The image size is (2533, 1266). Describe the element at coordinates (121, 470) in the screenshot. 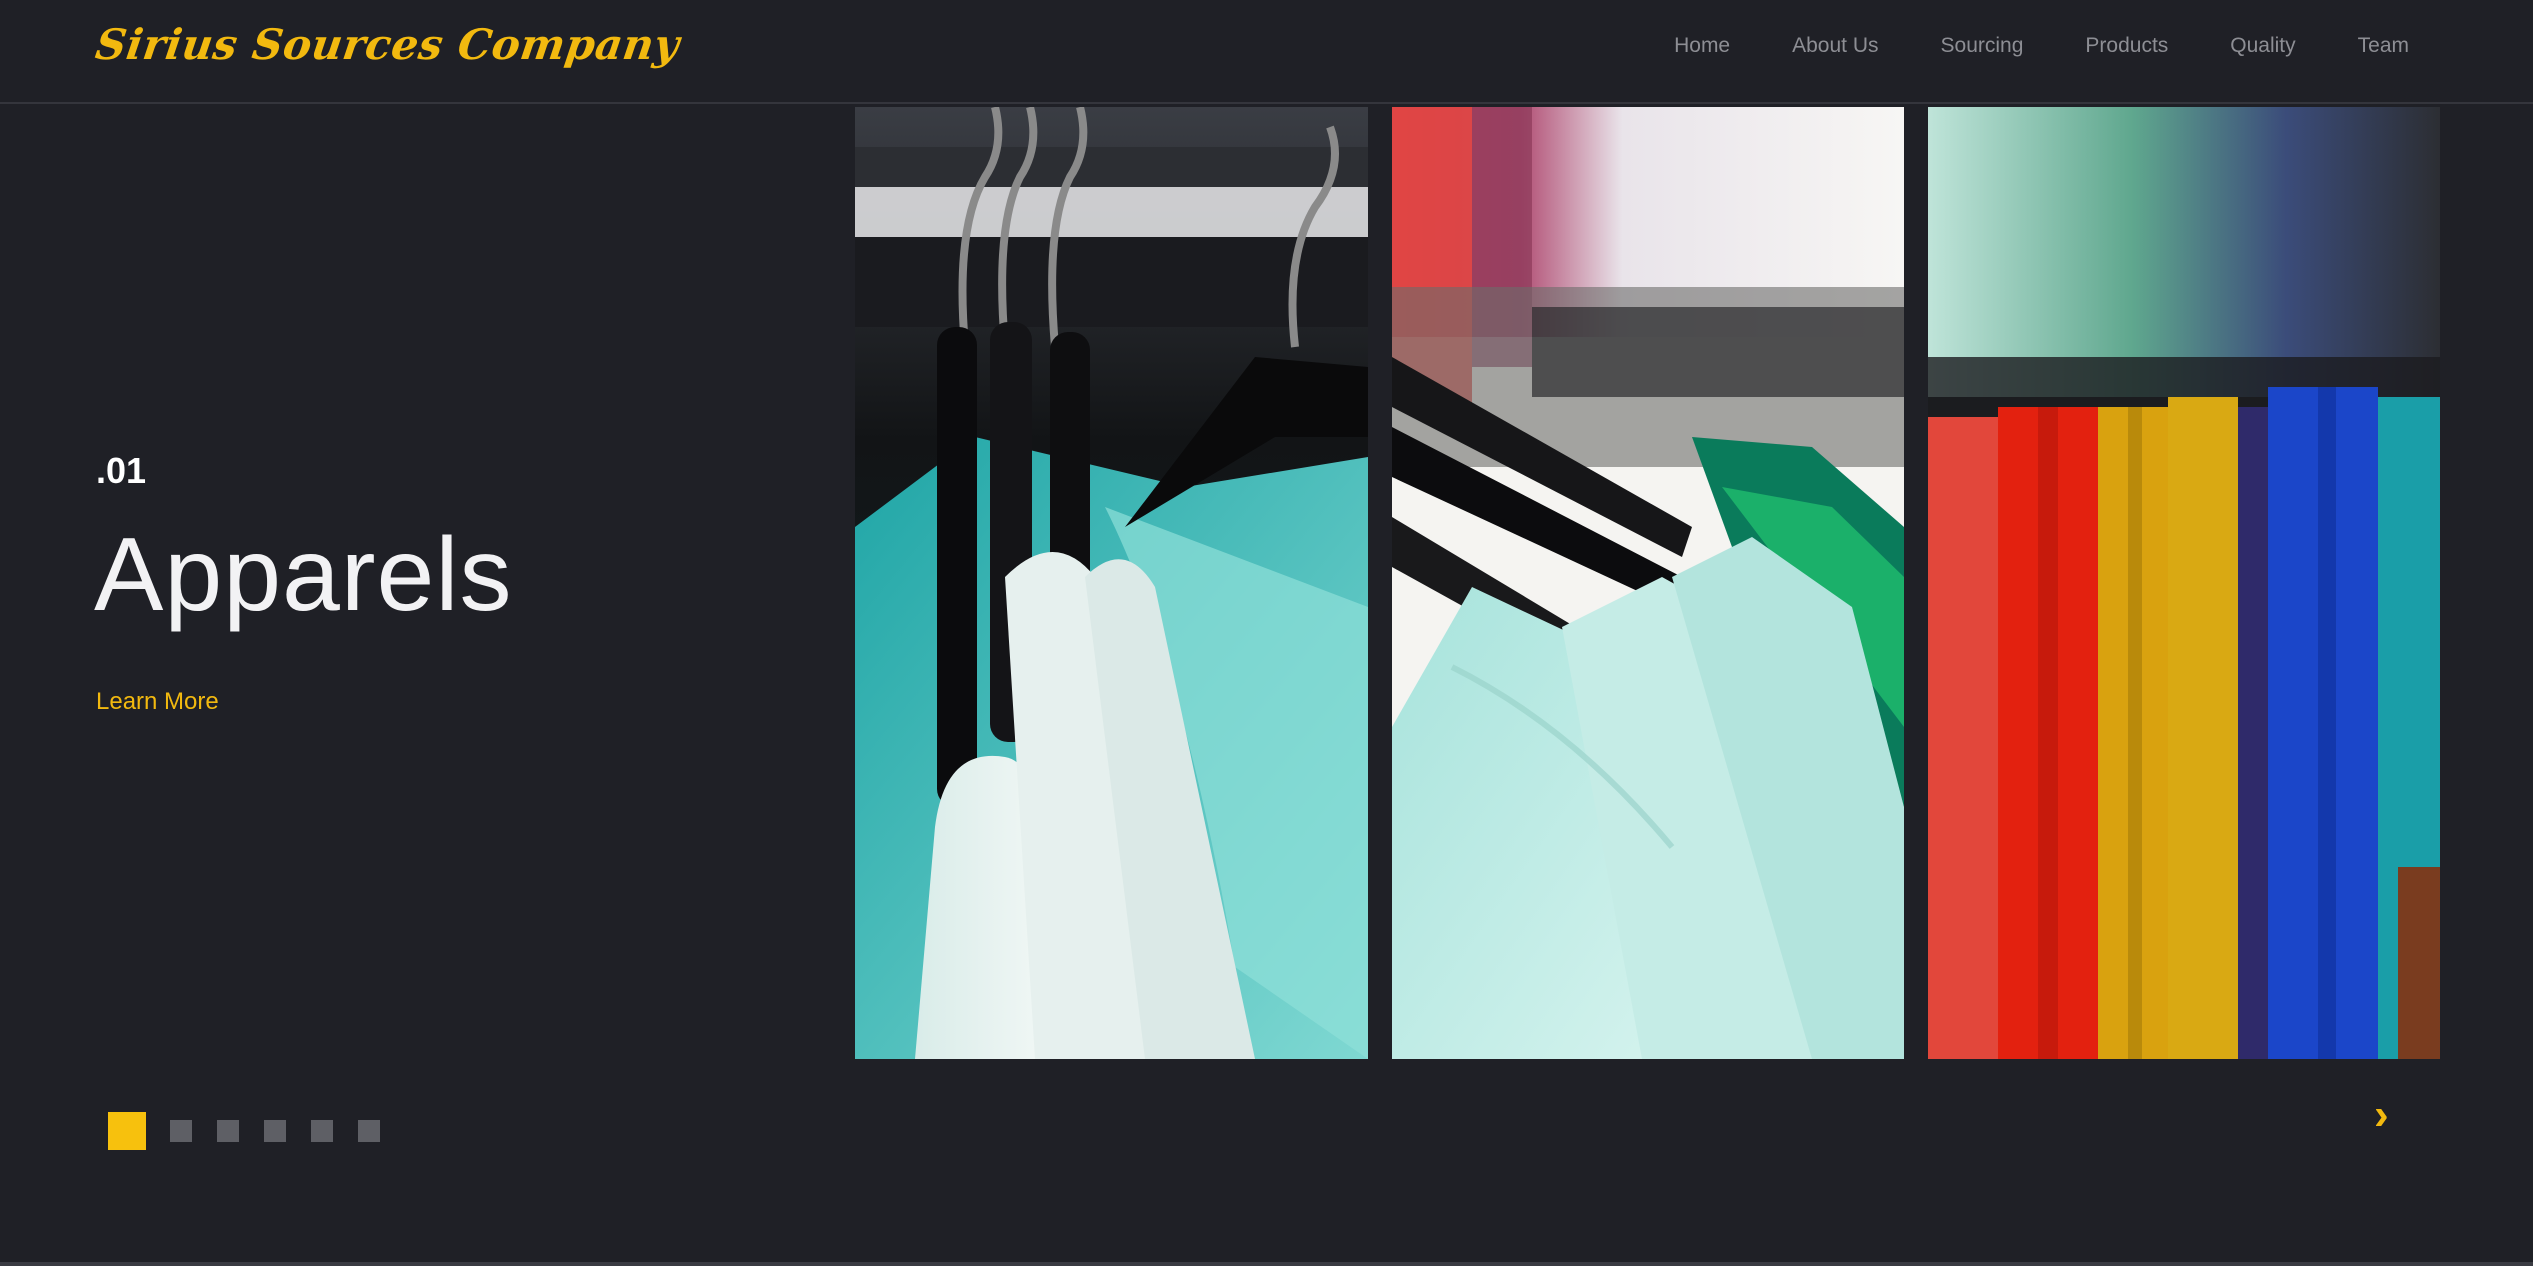

I see `slide-number: .01` at that location.